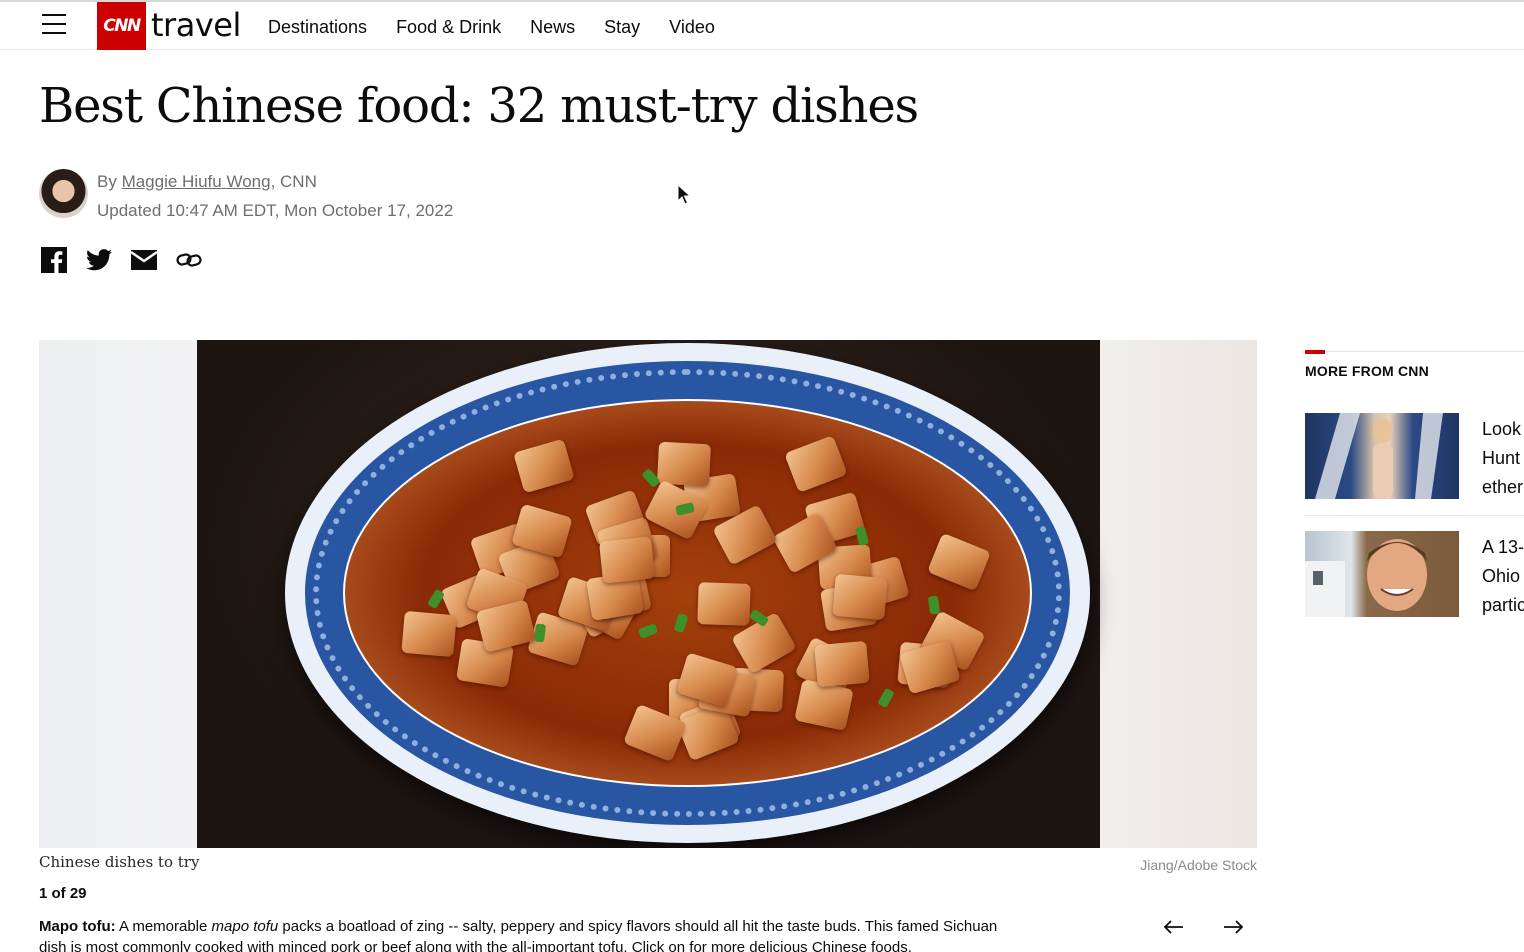 The image size is (1524, 952). What do you see at coordinates (1174, 927) in the screenshot?
I see `gallery-prev-arrow-icon` at bounding box center [1174, 927].